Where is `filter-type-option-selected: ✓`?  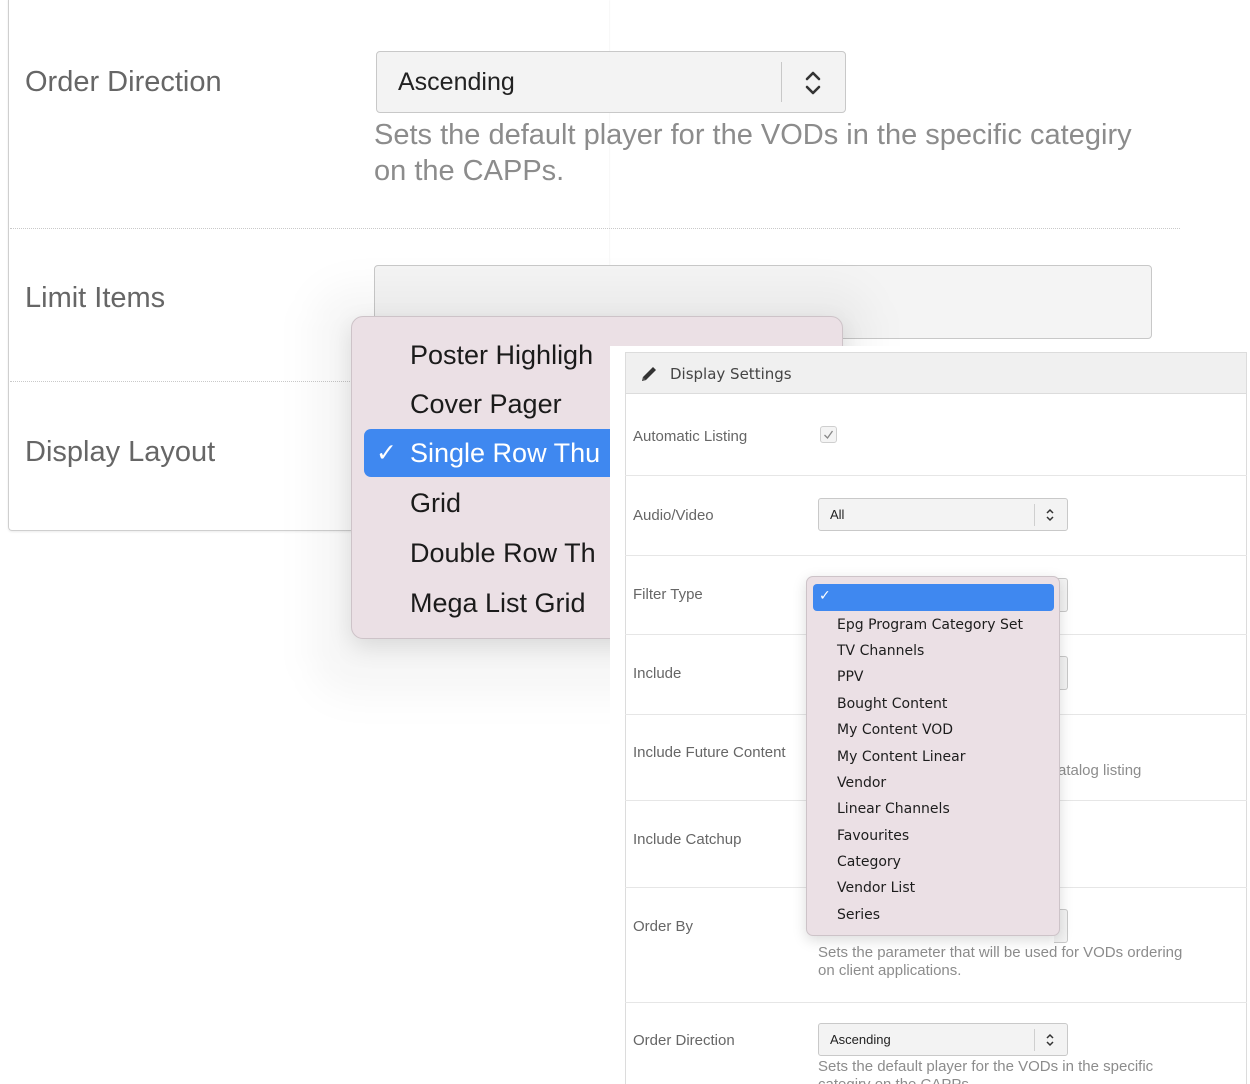
filter-type-option-selected: ✓ is located at coordinates (933, 597).